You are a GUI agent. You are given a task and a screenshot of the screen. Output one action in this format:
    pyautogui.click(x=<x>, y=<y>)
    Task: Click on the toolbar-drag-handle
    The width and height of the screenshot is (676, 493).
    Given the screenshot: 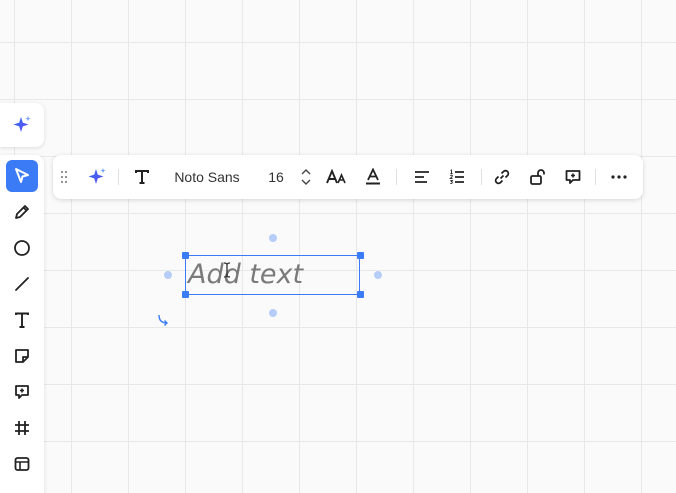 What is the action you would take?
    pyautogui.click(x=64, y=177)
    